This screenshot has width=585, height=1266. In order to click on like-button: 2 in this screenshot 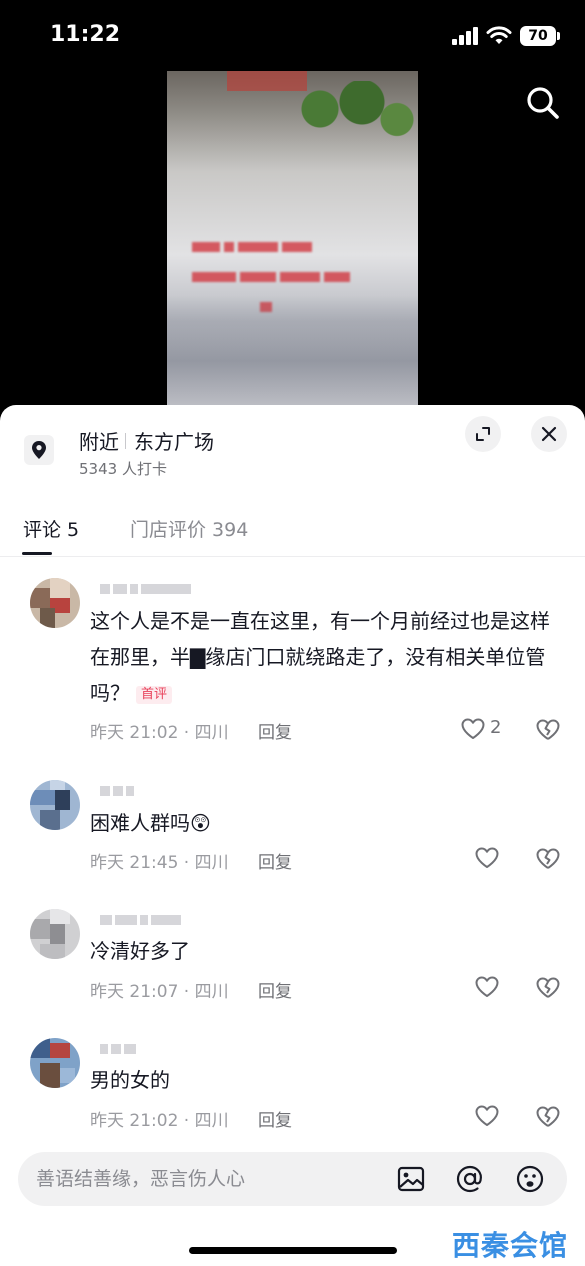, I will do `click(490, 730)`.